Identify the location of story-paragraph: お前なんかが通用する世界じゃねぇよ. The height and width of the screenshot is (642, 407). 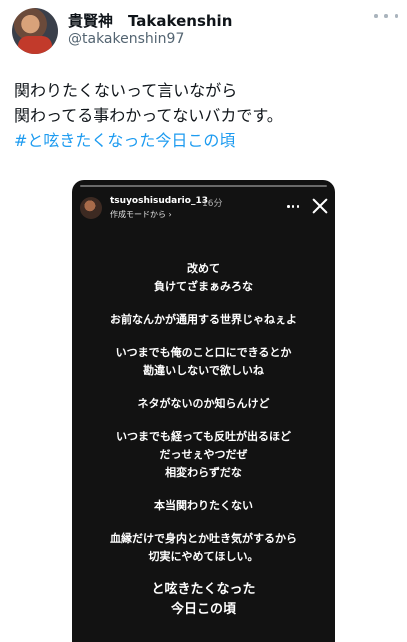
(203, 319).